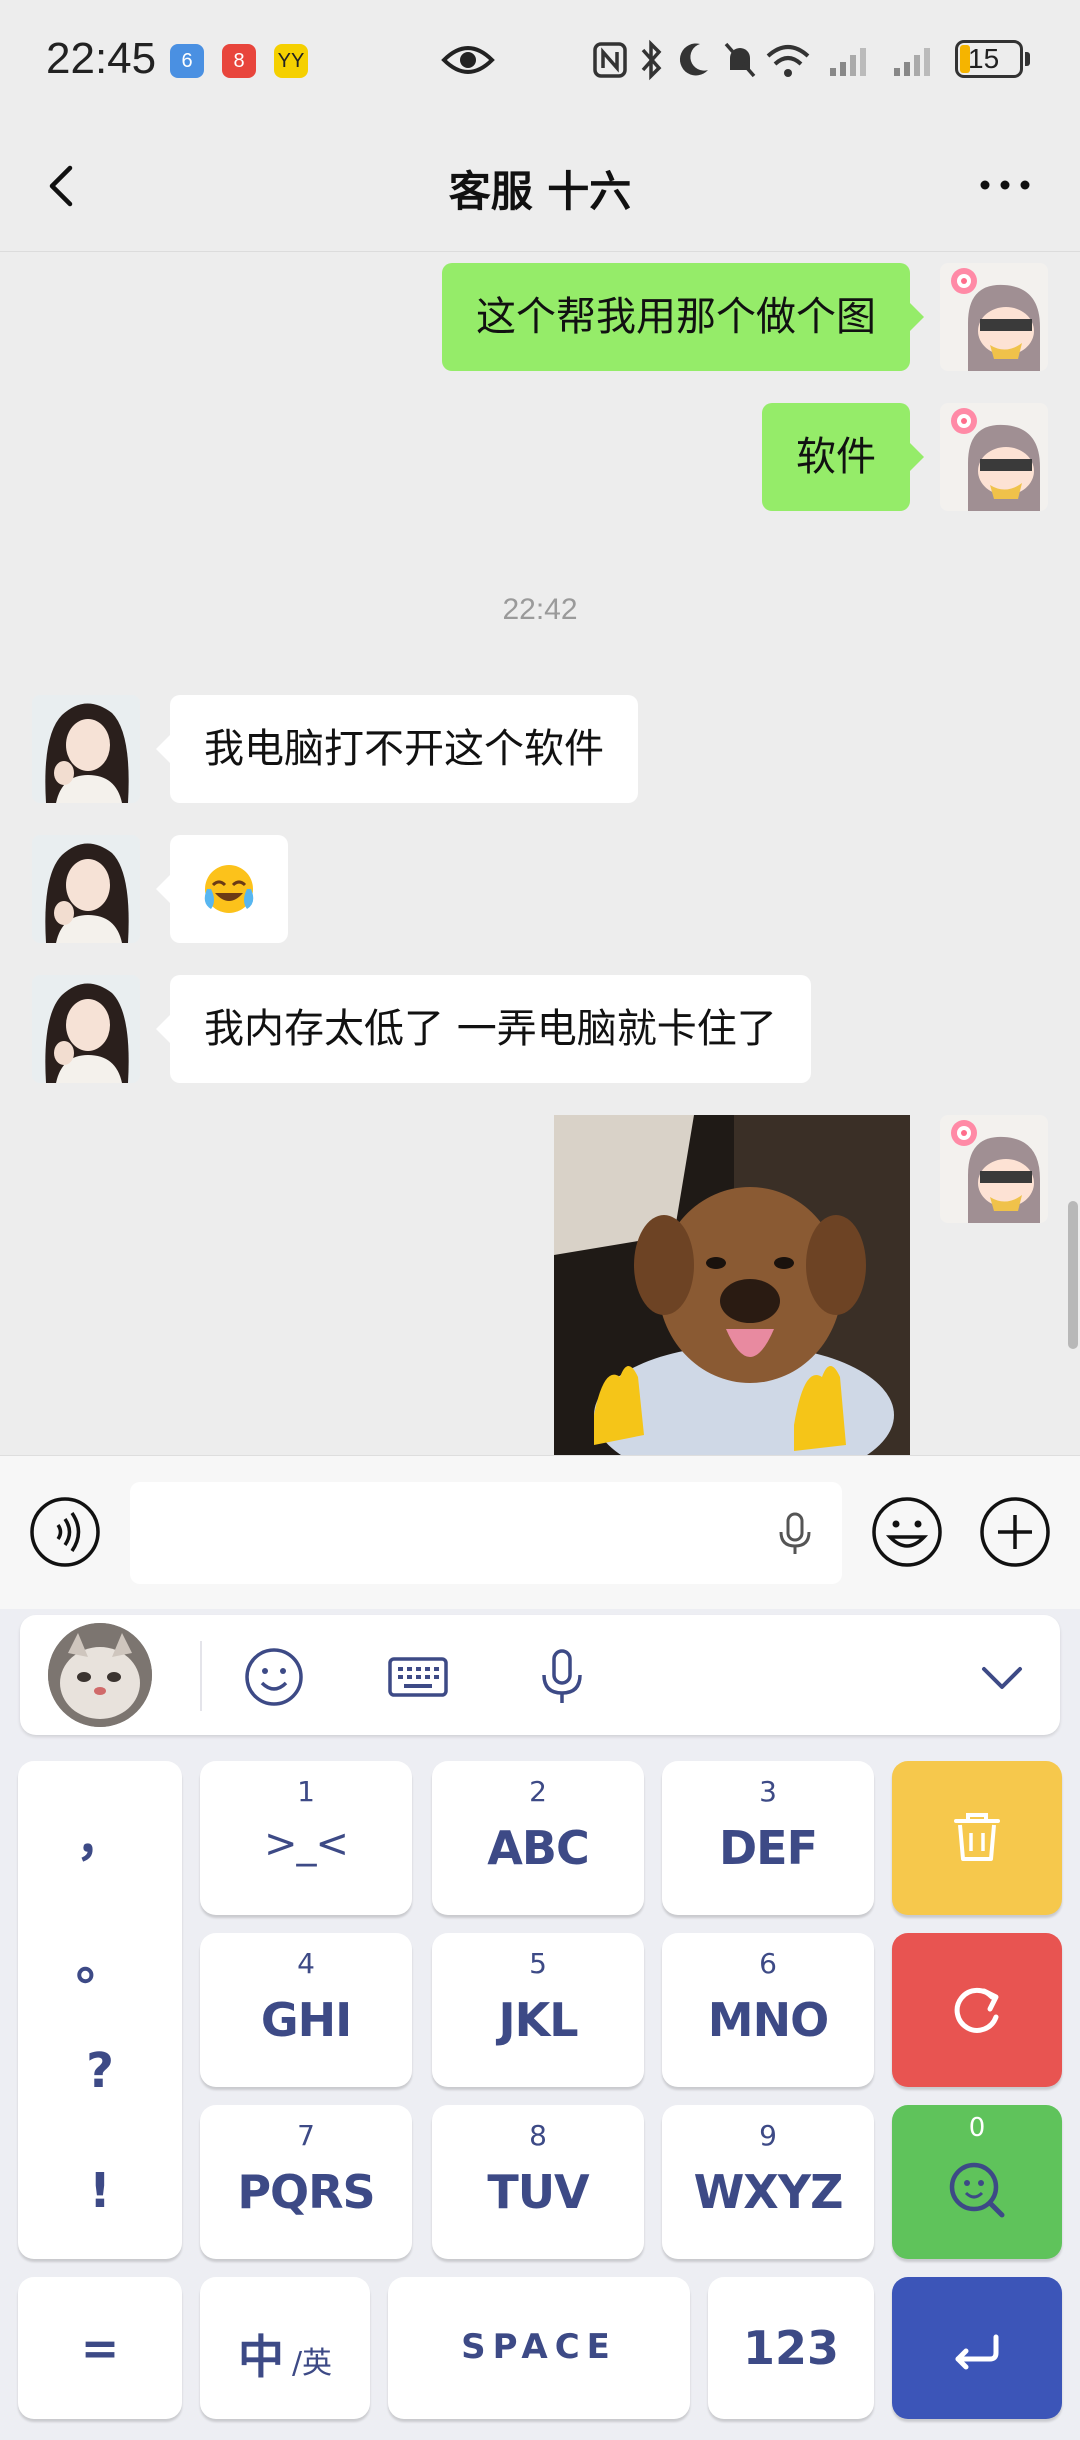 The height and width of the screenshot is (2440, 1080). I want to click on exclamation-key: !, so click(100, 2191).